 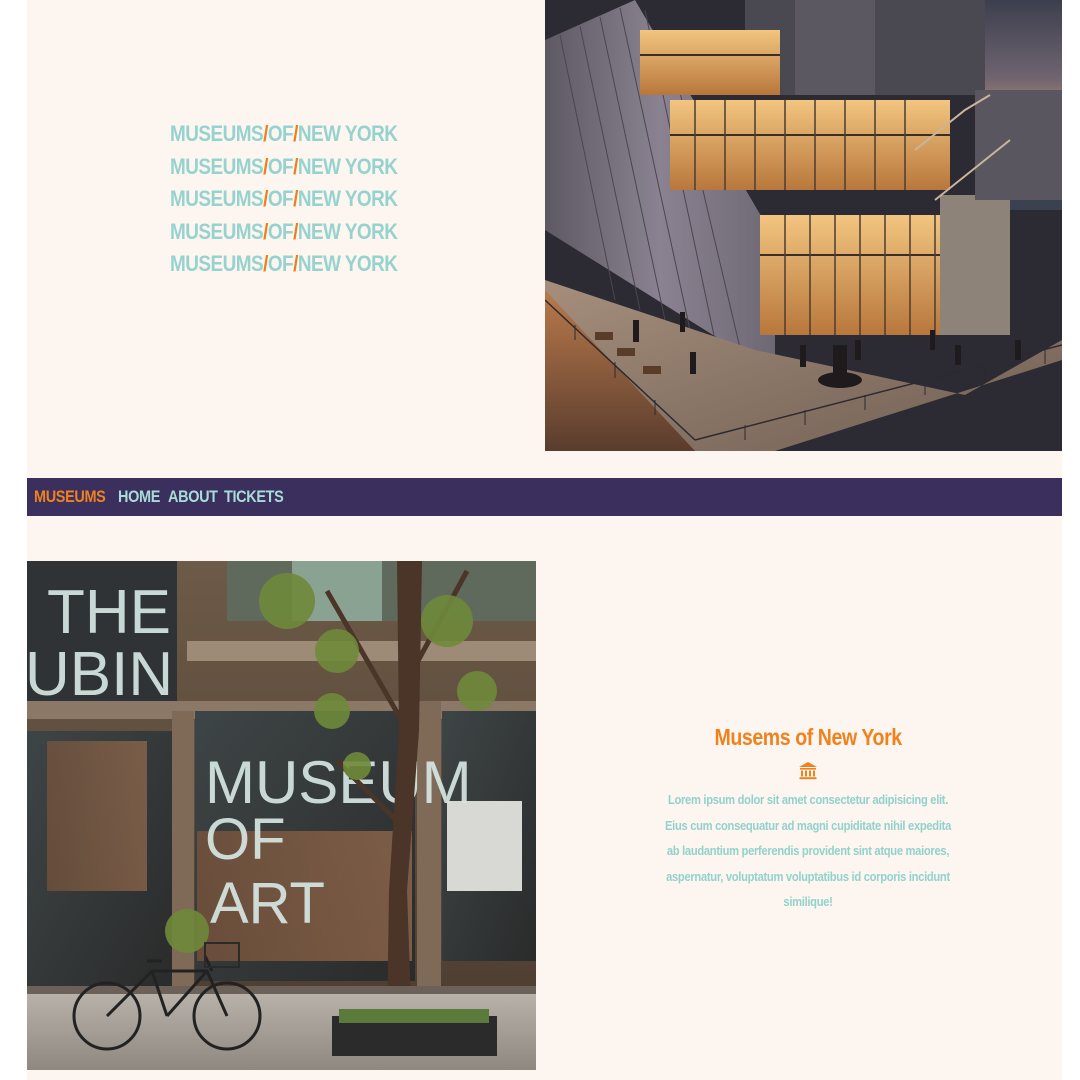 What do you see at coordinates (139, 497) in the screenshot?
I see `nav-link-home: HOME` at bounding box center [139, 497].